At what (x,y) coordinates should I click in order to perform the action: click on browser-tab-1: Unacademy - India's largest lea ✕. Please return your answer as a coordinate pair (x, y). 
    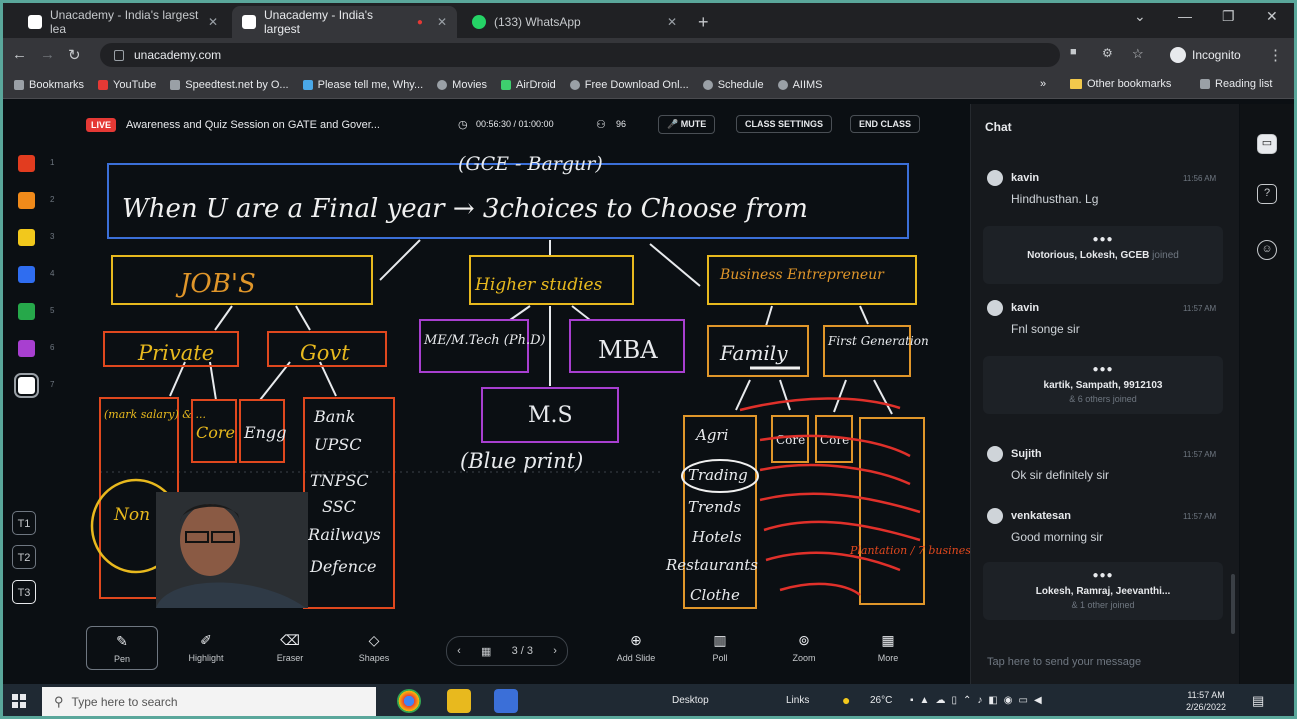
    Looking at the image, I should click on (123, 22).